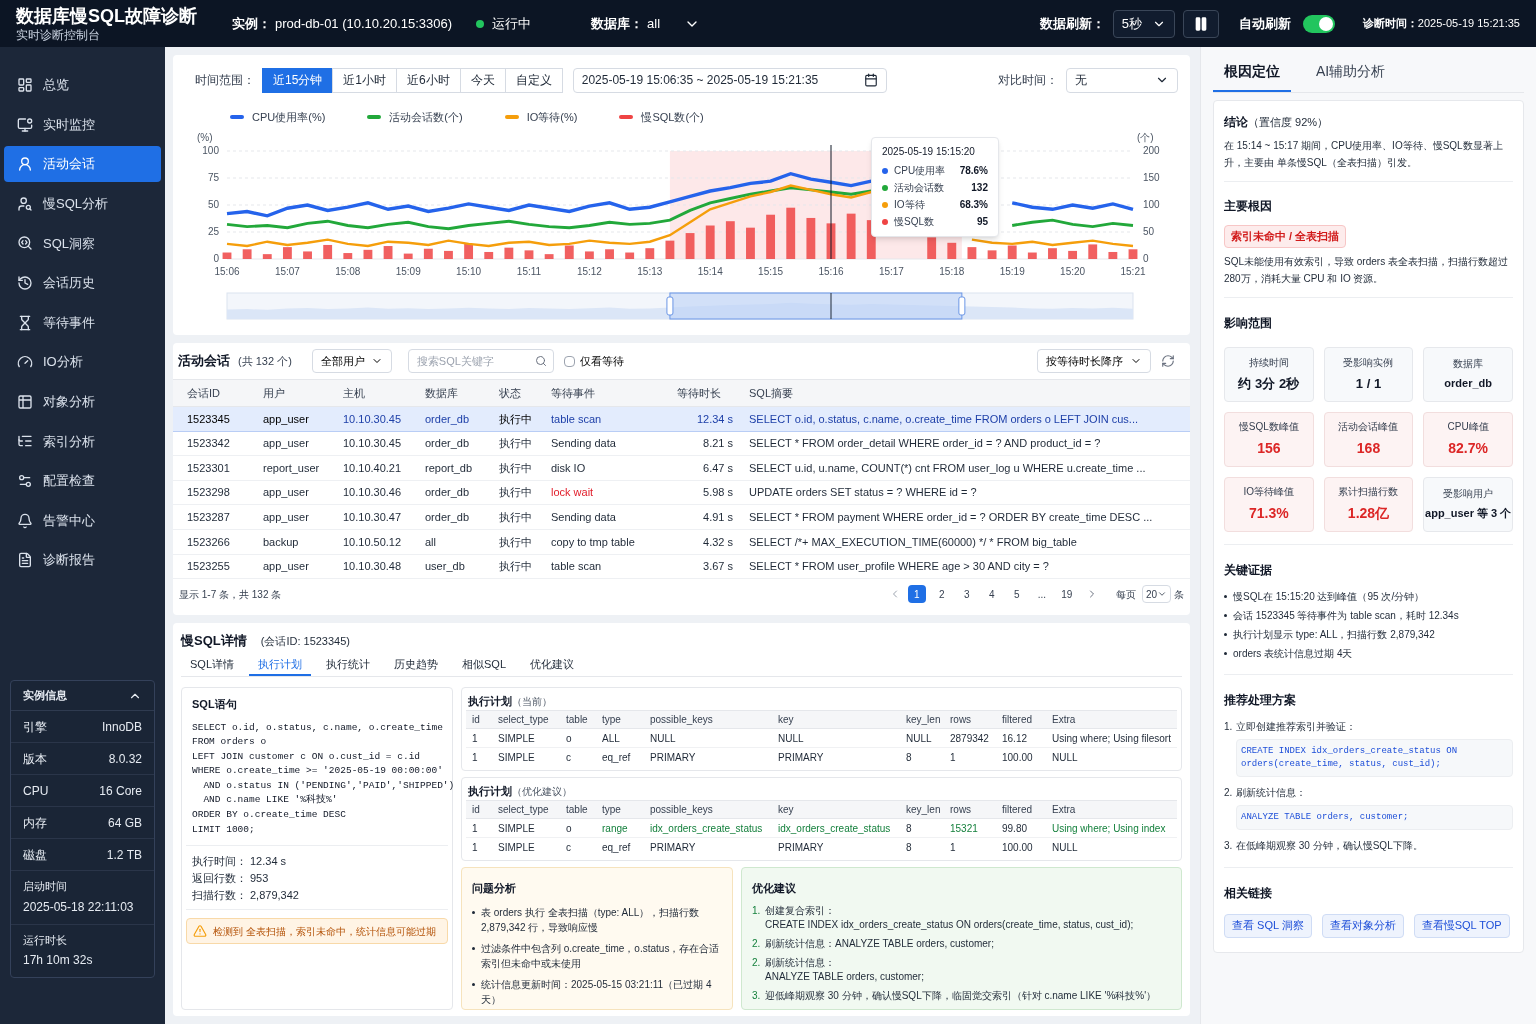  What do you see at coordinates (1016, 594) in the screenshot?
I see `page-button: 5` at bounding box center [1016, 594].